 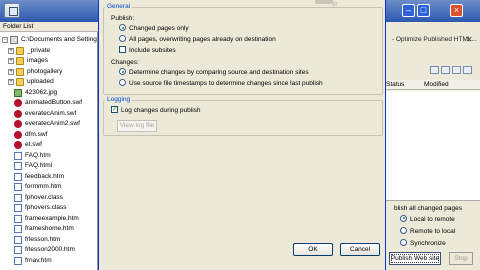 What do you see at coordinates (159, 29) in the screenshot?
I see `radio-label: Changed pages only` at bounding box center [159, 29].